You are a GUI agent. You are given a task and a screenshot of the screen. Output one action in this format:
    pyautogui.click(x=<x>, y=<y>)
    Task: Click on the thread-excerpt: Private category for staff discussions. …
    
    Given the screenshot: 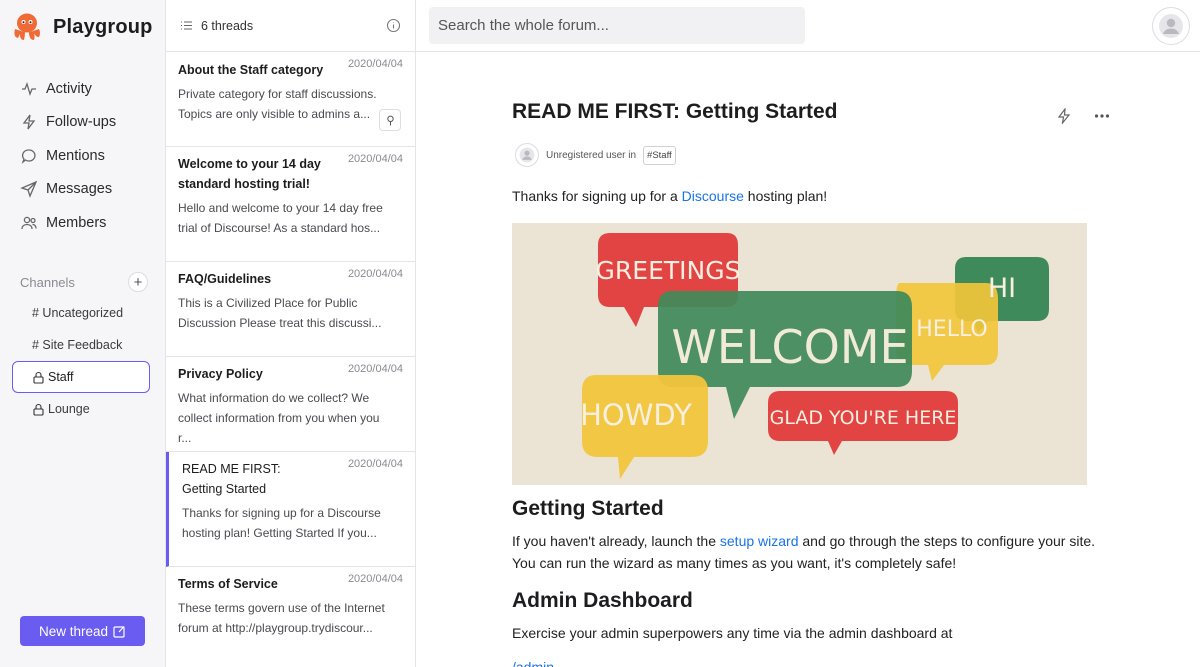 What is the action you would take?
    pyautogui.click(x=277, y=104)
    